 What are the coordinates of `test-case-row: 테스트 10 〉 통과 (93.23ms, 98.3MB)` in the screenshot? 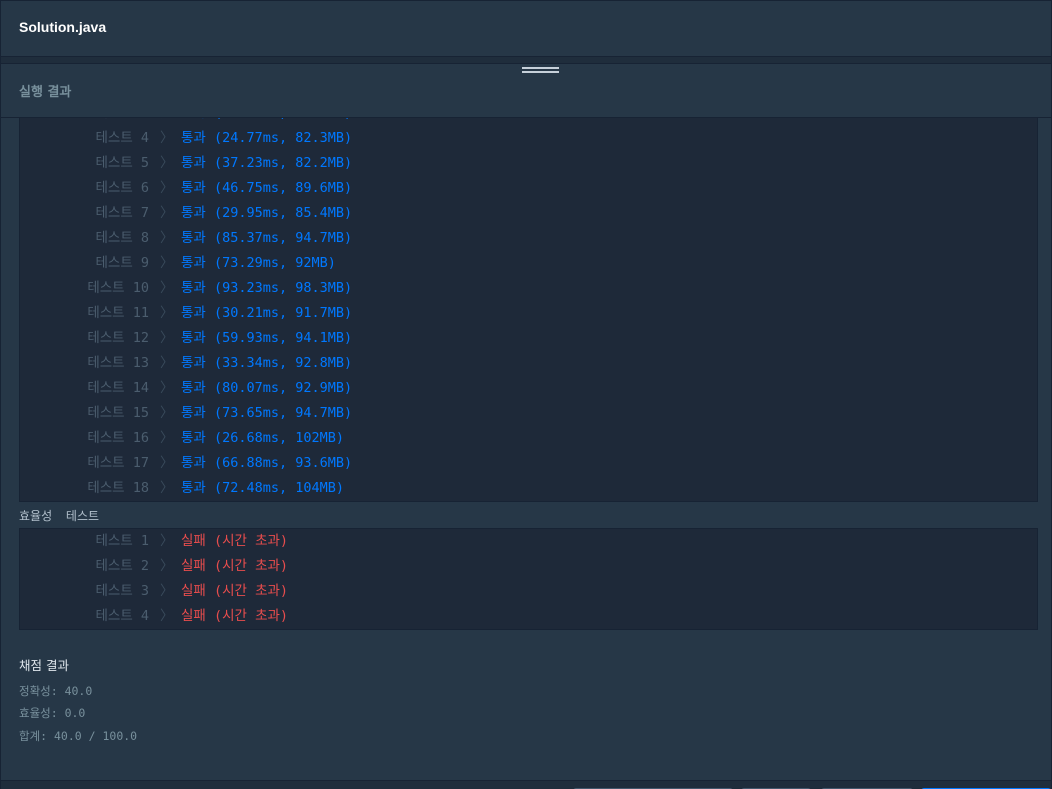 It's located at (528, 288).